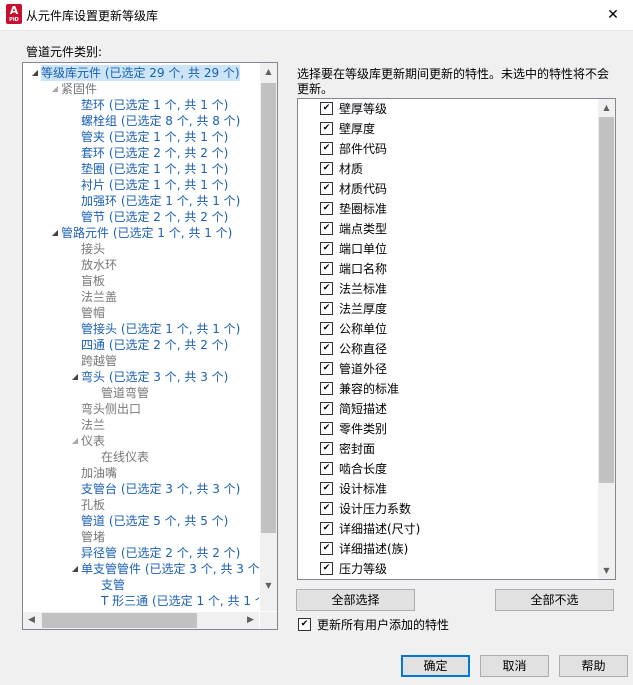 This screenshot has width=633, height=685. Describe the element at coordinates (93, 473) in the screenshot. I see `tree-item: 加油嘴` at that location.